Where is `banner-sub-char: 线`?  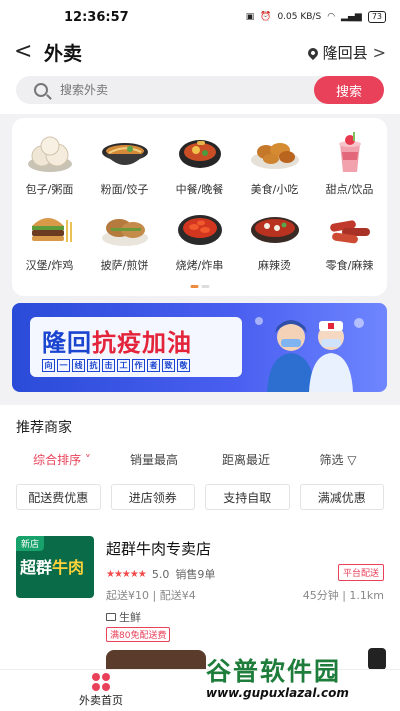
banner-sub-char: 线 is located at coordinates (78, 365).